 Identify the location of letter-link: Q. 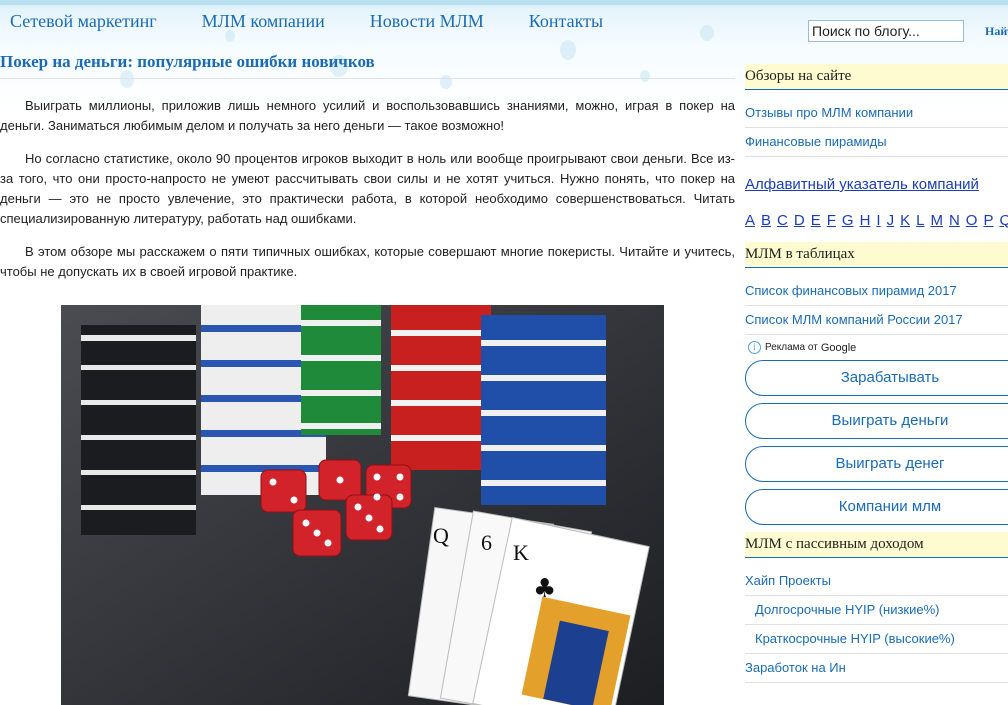
(1003, 220).